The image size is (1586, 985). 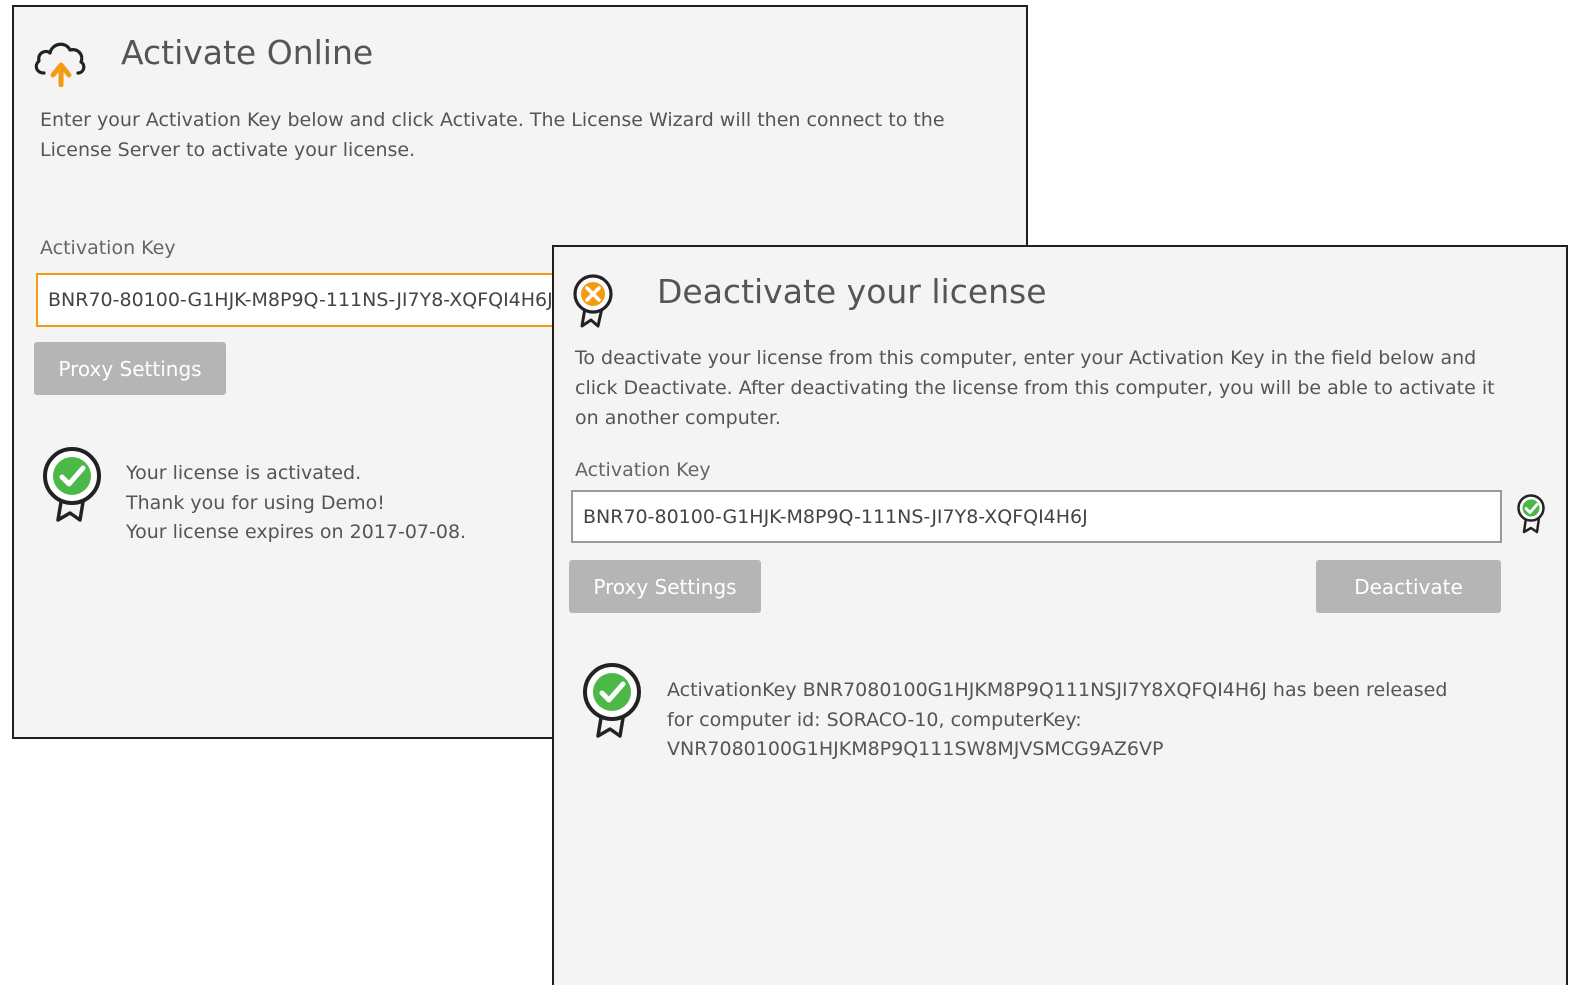 I want to click on status-line: Your license expires on 2017-07-08., so click(x=296, y=532).